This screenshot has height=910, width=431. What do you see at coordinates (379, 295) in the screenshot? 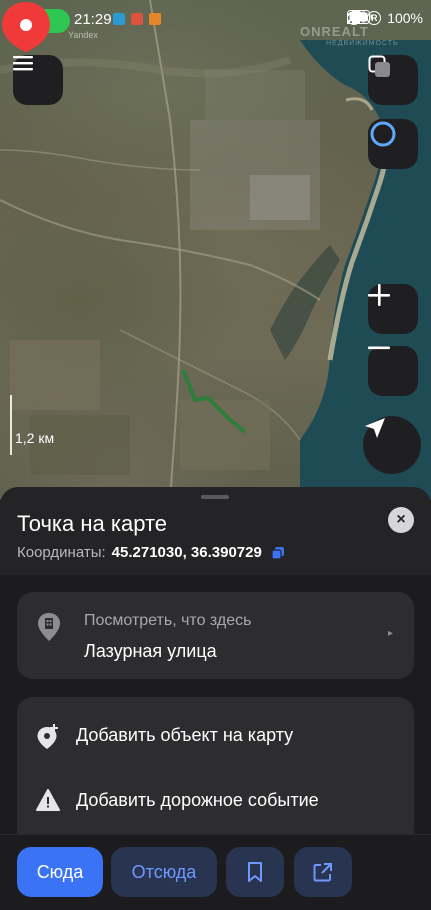
I see `plus-icon` at bounding box center [379, 295].